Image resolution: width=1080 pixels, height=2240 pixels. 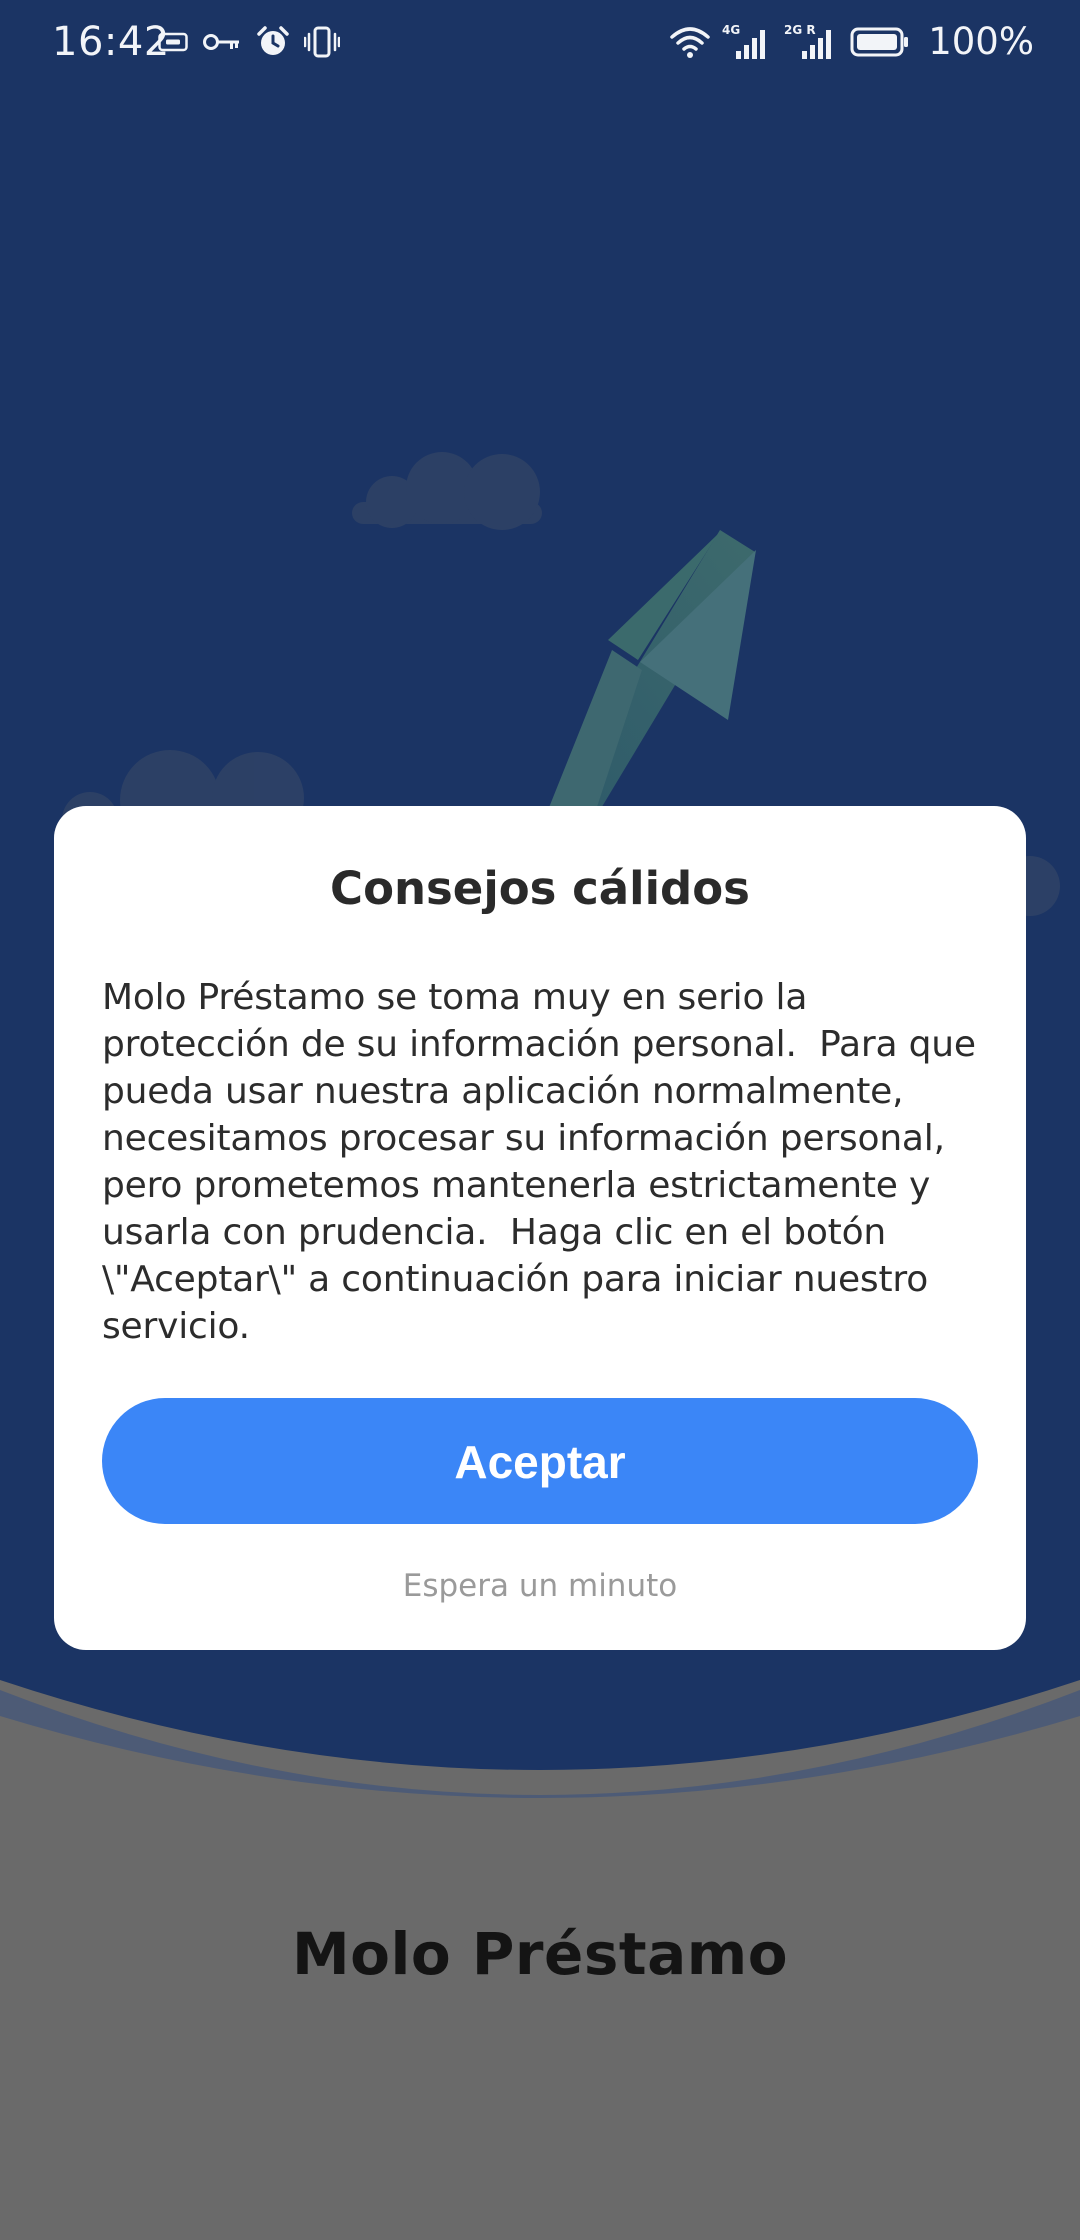 I want to click on battery-percent: 100%, so click(x=981, y=41).